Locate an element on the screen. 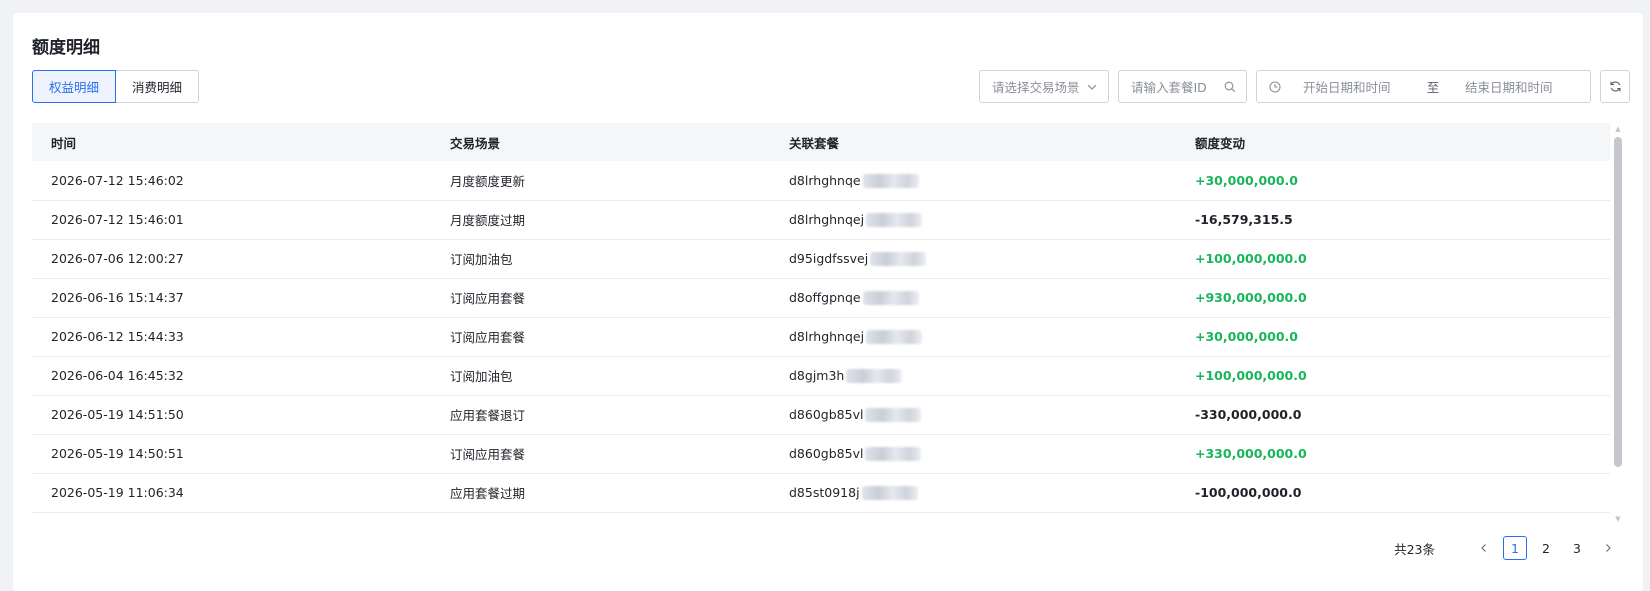  page-button-3: 3 is located at coordinates (1577, 548).